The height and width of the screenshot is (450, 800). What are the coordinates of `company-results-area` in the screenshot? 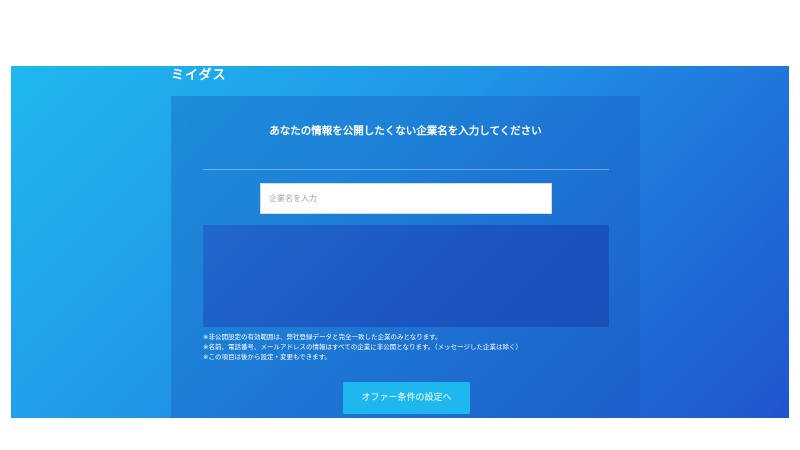 It's located at (406, 276).